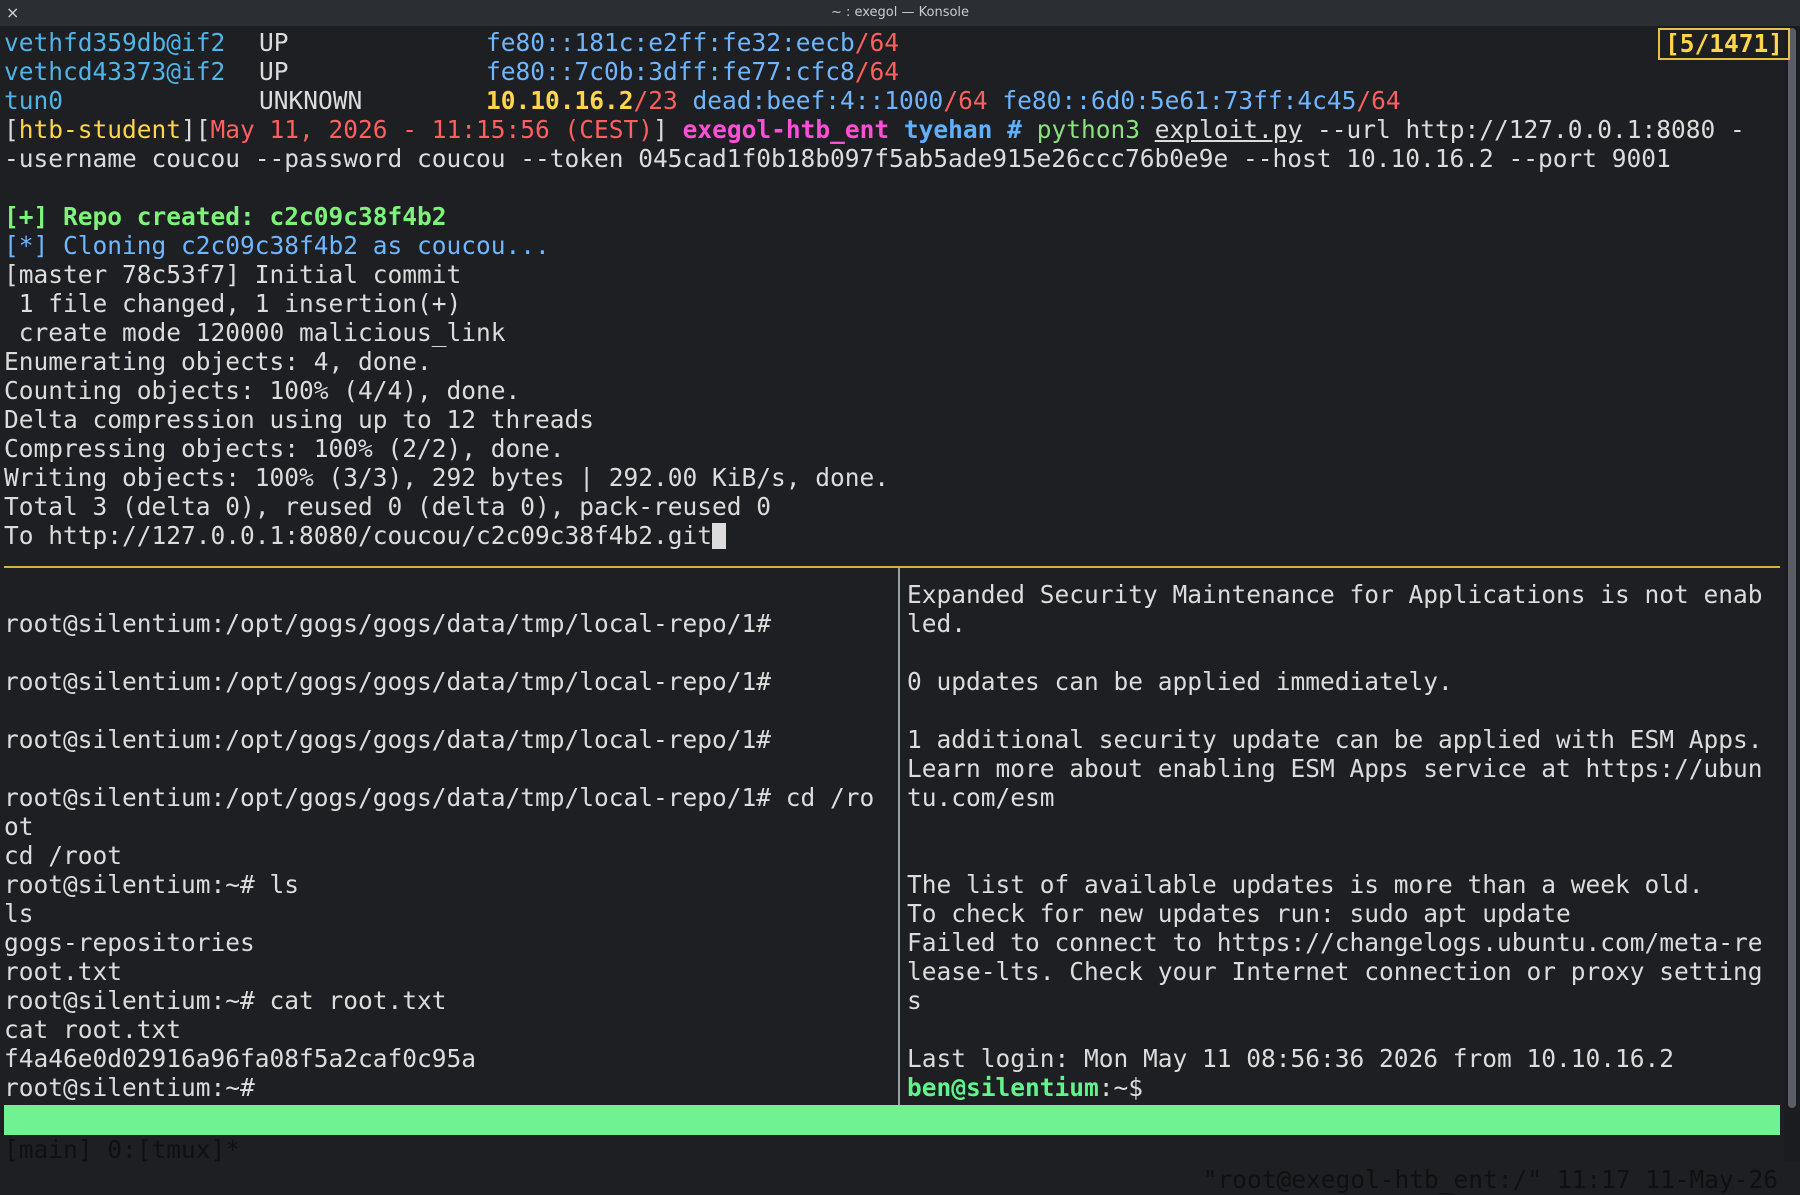 The width and height of the screenshot is (1800, 1195). I want to click on command-name: python3, so click(1088, 129).